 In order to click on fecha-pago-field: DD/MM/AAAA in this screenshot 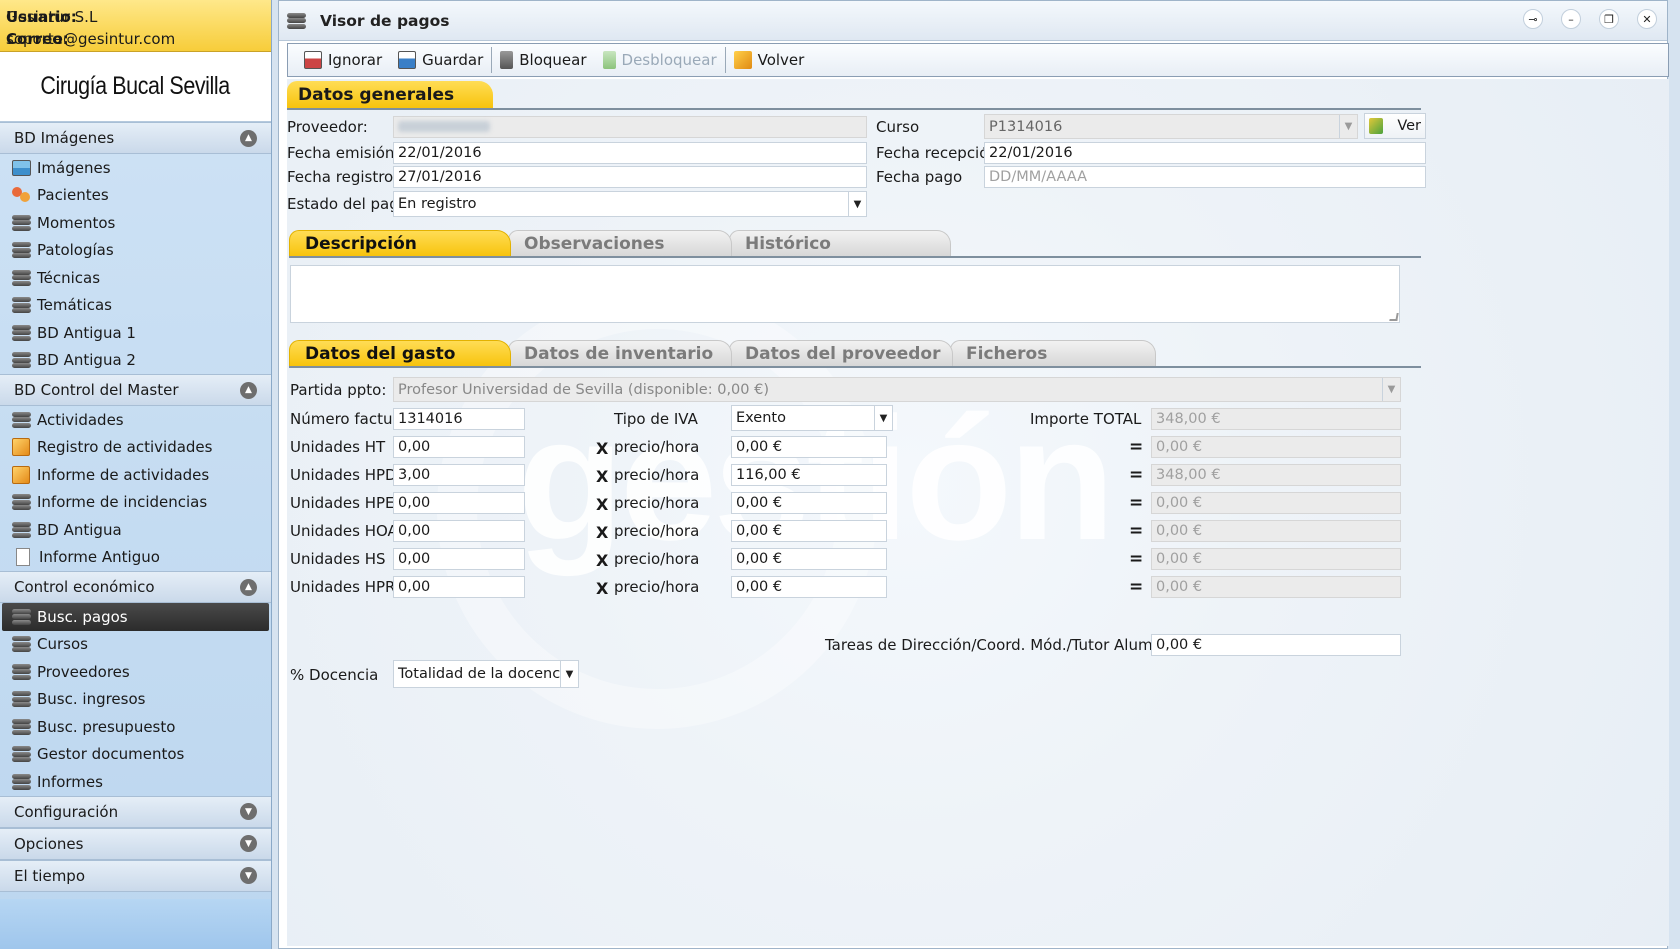, I will do `click(1205, 177)`.